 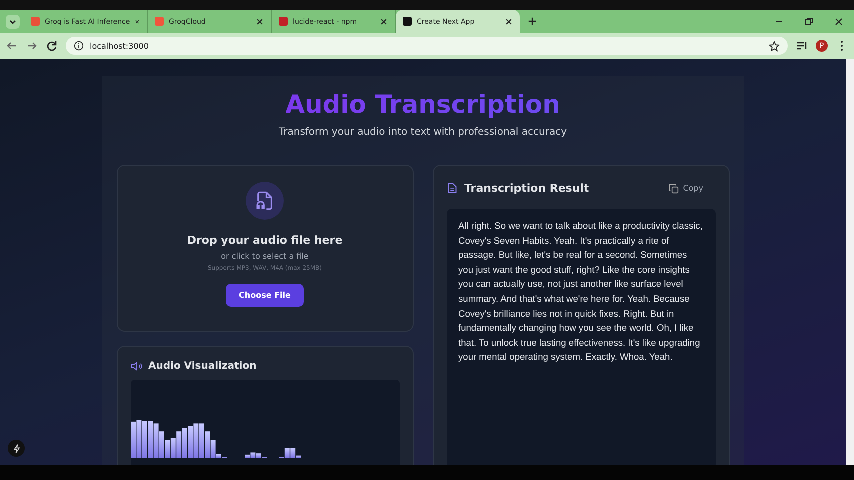 What do you see at coordinates (265, 256) in the screenshot?
I see `upload-hint: or click to select a file` at bounding box center [265, 256].